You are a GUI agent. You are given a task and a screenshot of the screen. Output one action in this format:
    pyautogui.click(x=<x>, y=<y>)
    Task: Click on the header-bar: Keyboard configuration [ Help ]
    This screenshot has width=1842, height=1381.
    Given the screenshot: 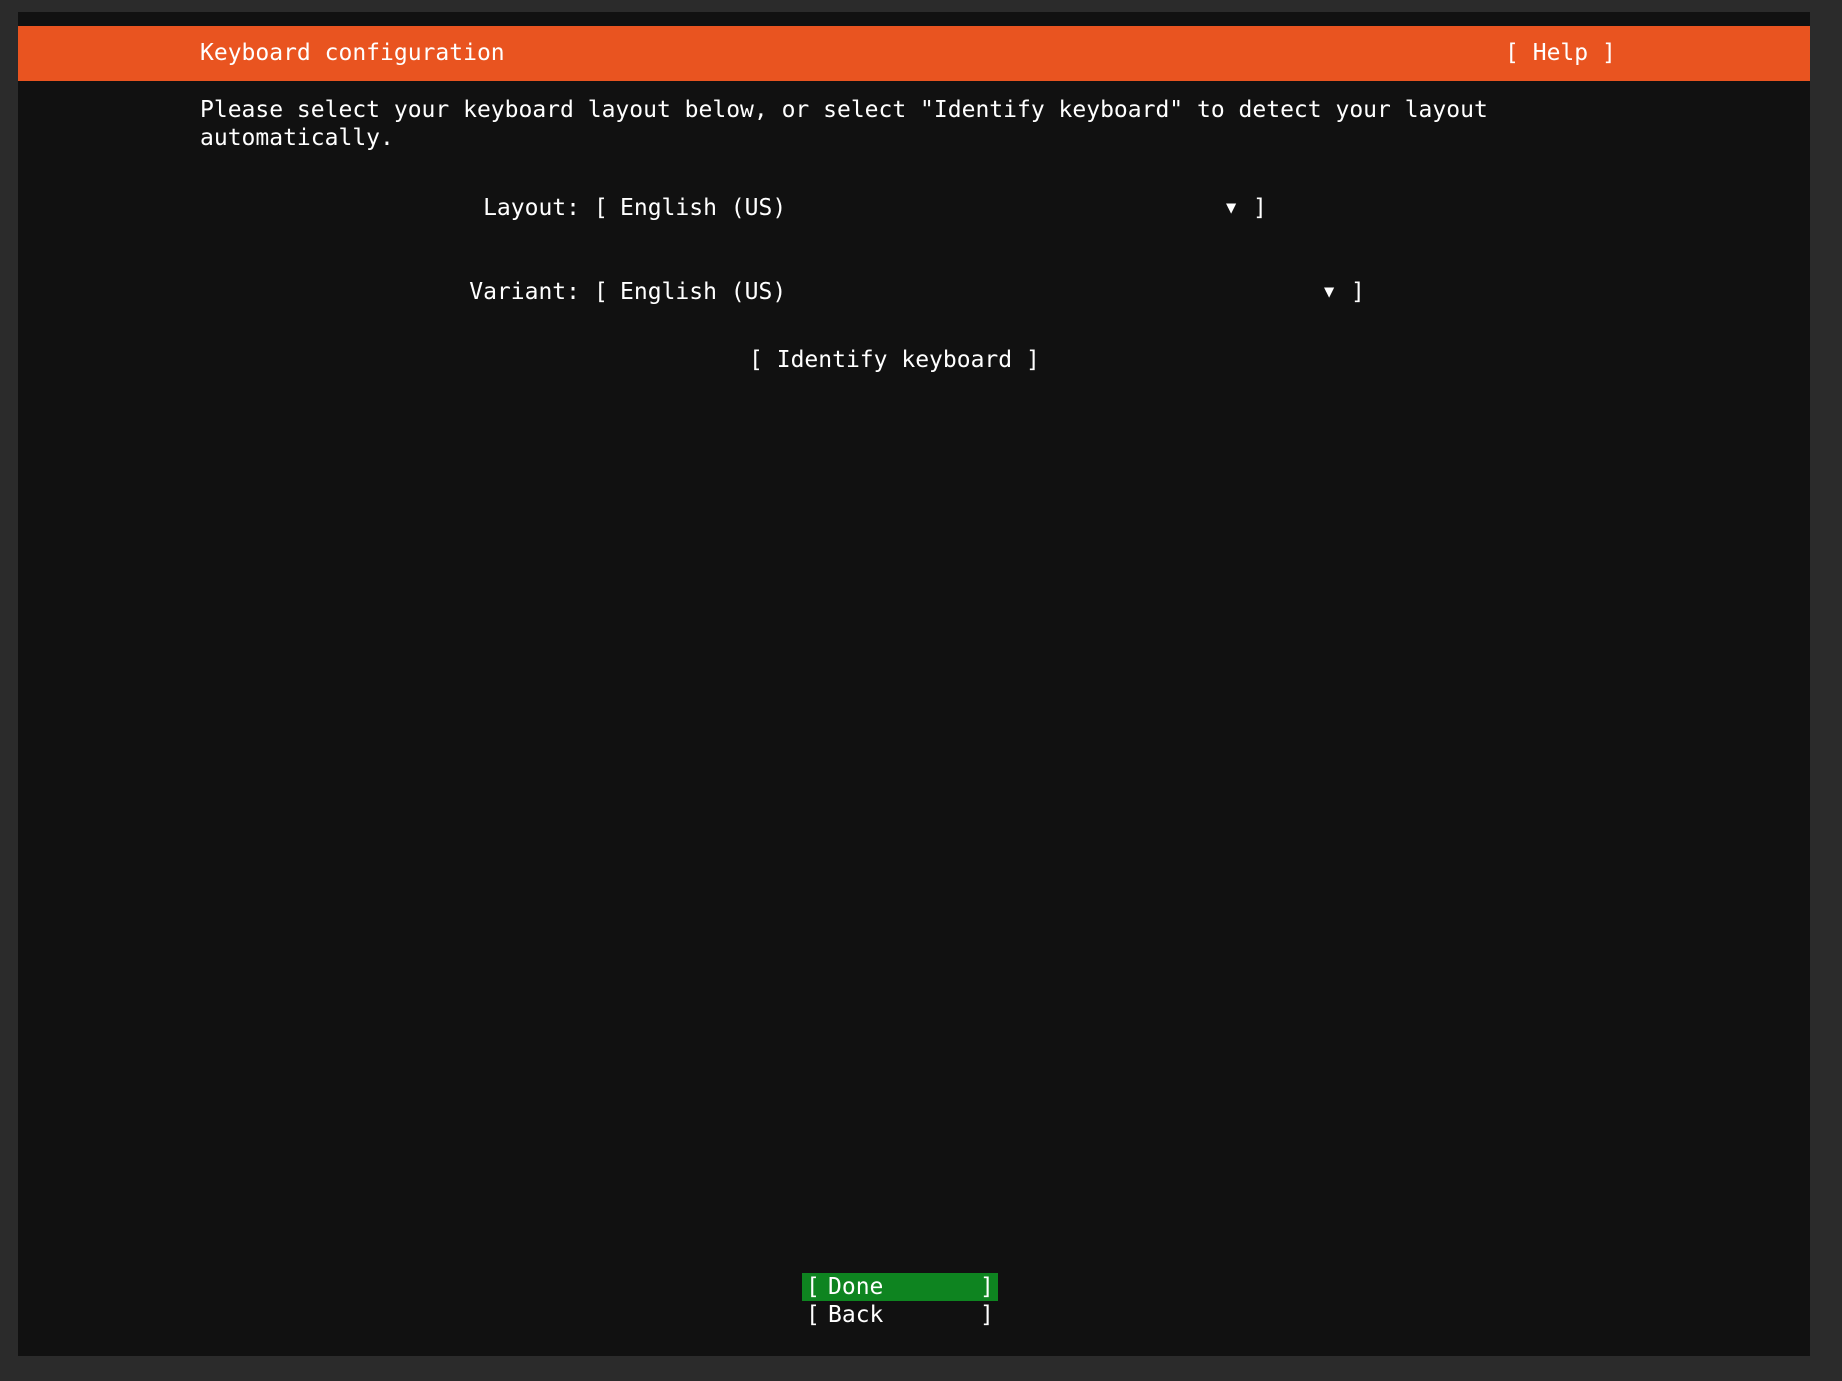 What is the action you would take?
    pyautogui.click(x=914, y=53)
    